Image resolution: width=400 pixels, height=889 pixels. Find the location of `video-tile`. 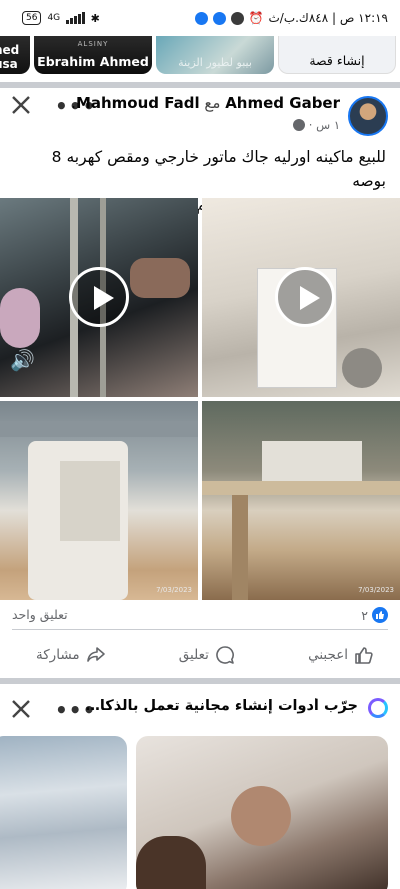

video-tile is located at coordinates (301, 297).